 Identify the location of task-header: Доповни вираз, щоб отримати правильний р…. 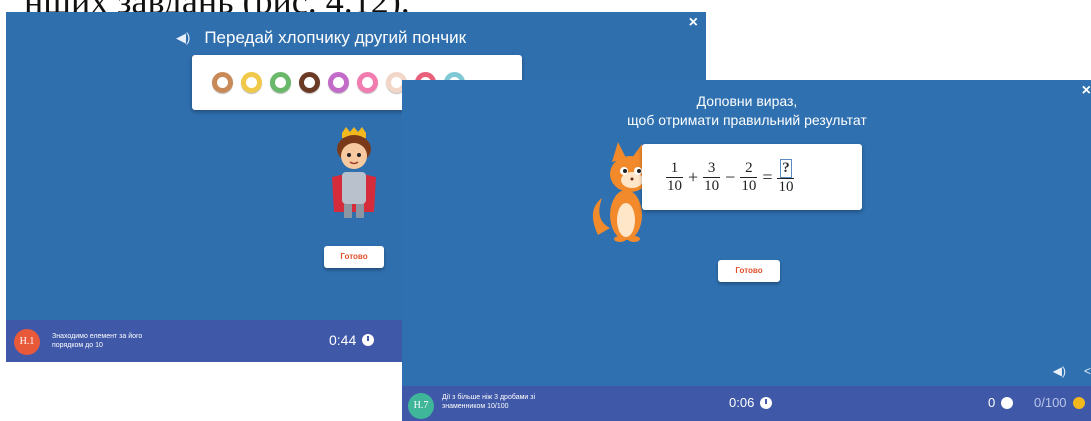
(747, 111).